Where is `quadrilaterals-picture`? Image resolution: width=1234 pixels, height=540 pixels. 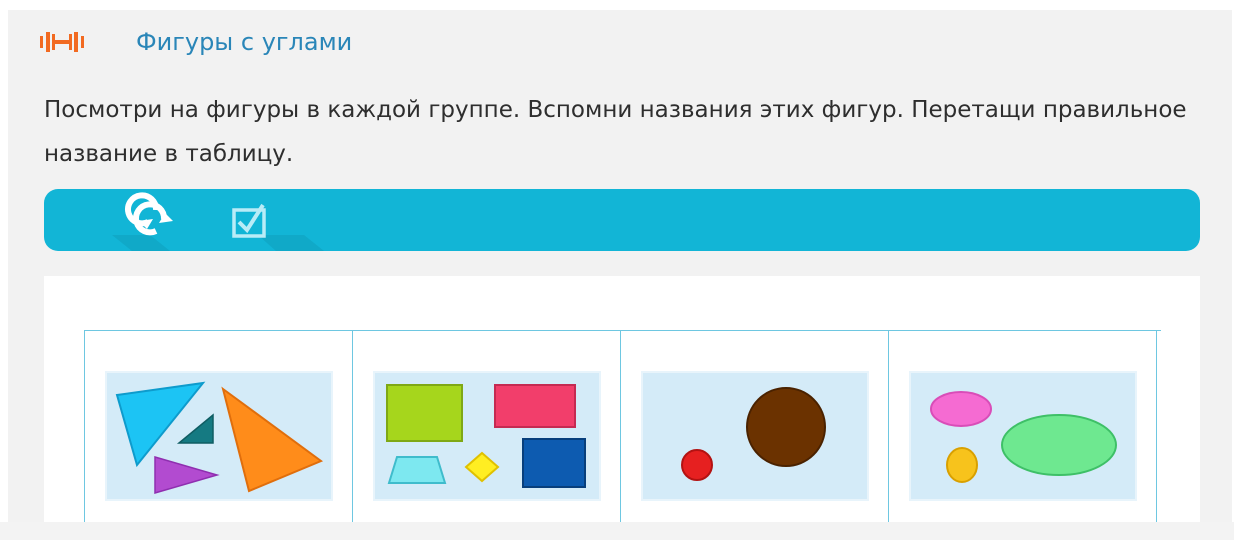
quadrilaterals-picture is located at coordinates (487, 436).